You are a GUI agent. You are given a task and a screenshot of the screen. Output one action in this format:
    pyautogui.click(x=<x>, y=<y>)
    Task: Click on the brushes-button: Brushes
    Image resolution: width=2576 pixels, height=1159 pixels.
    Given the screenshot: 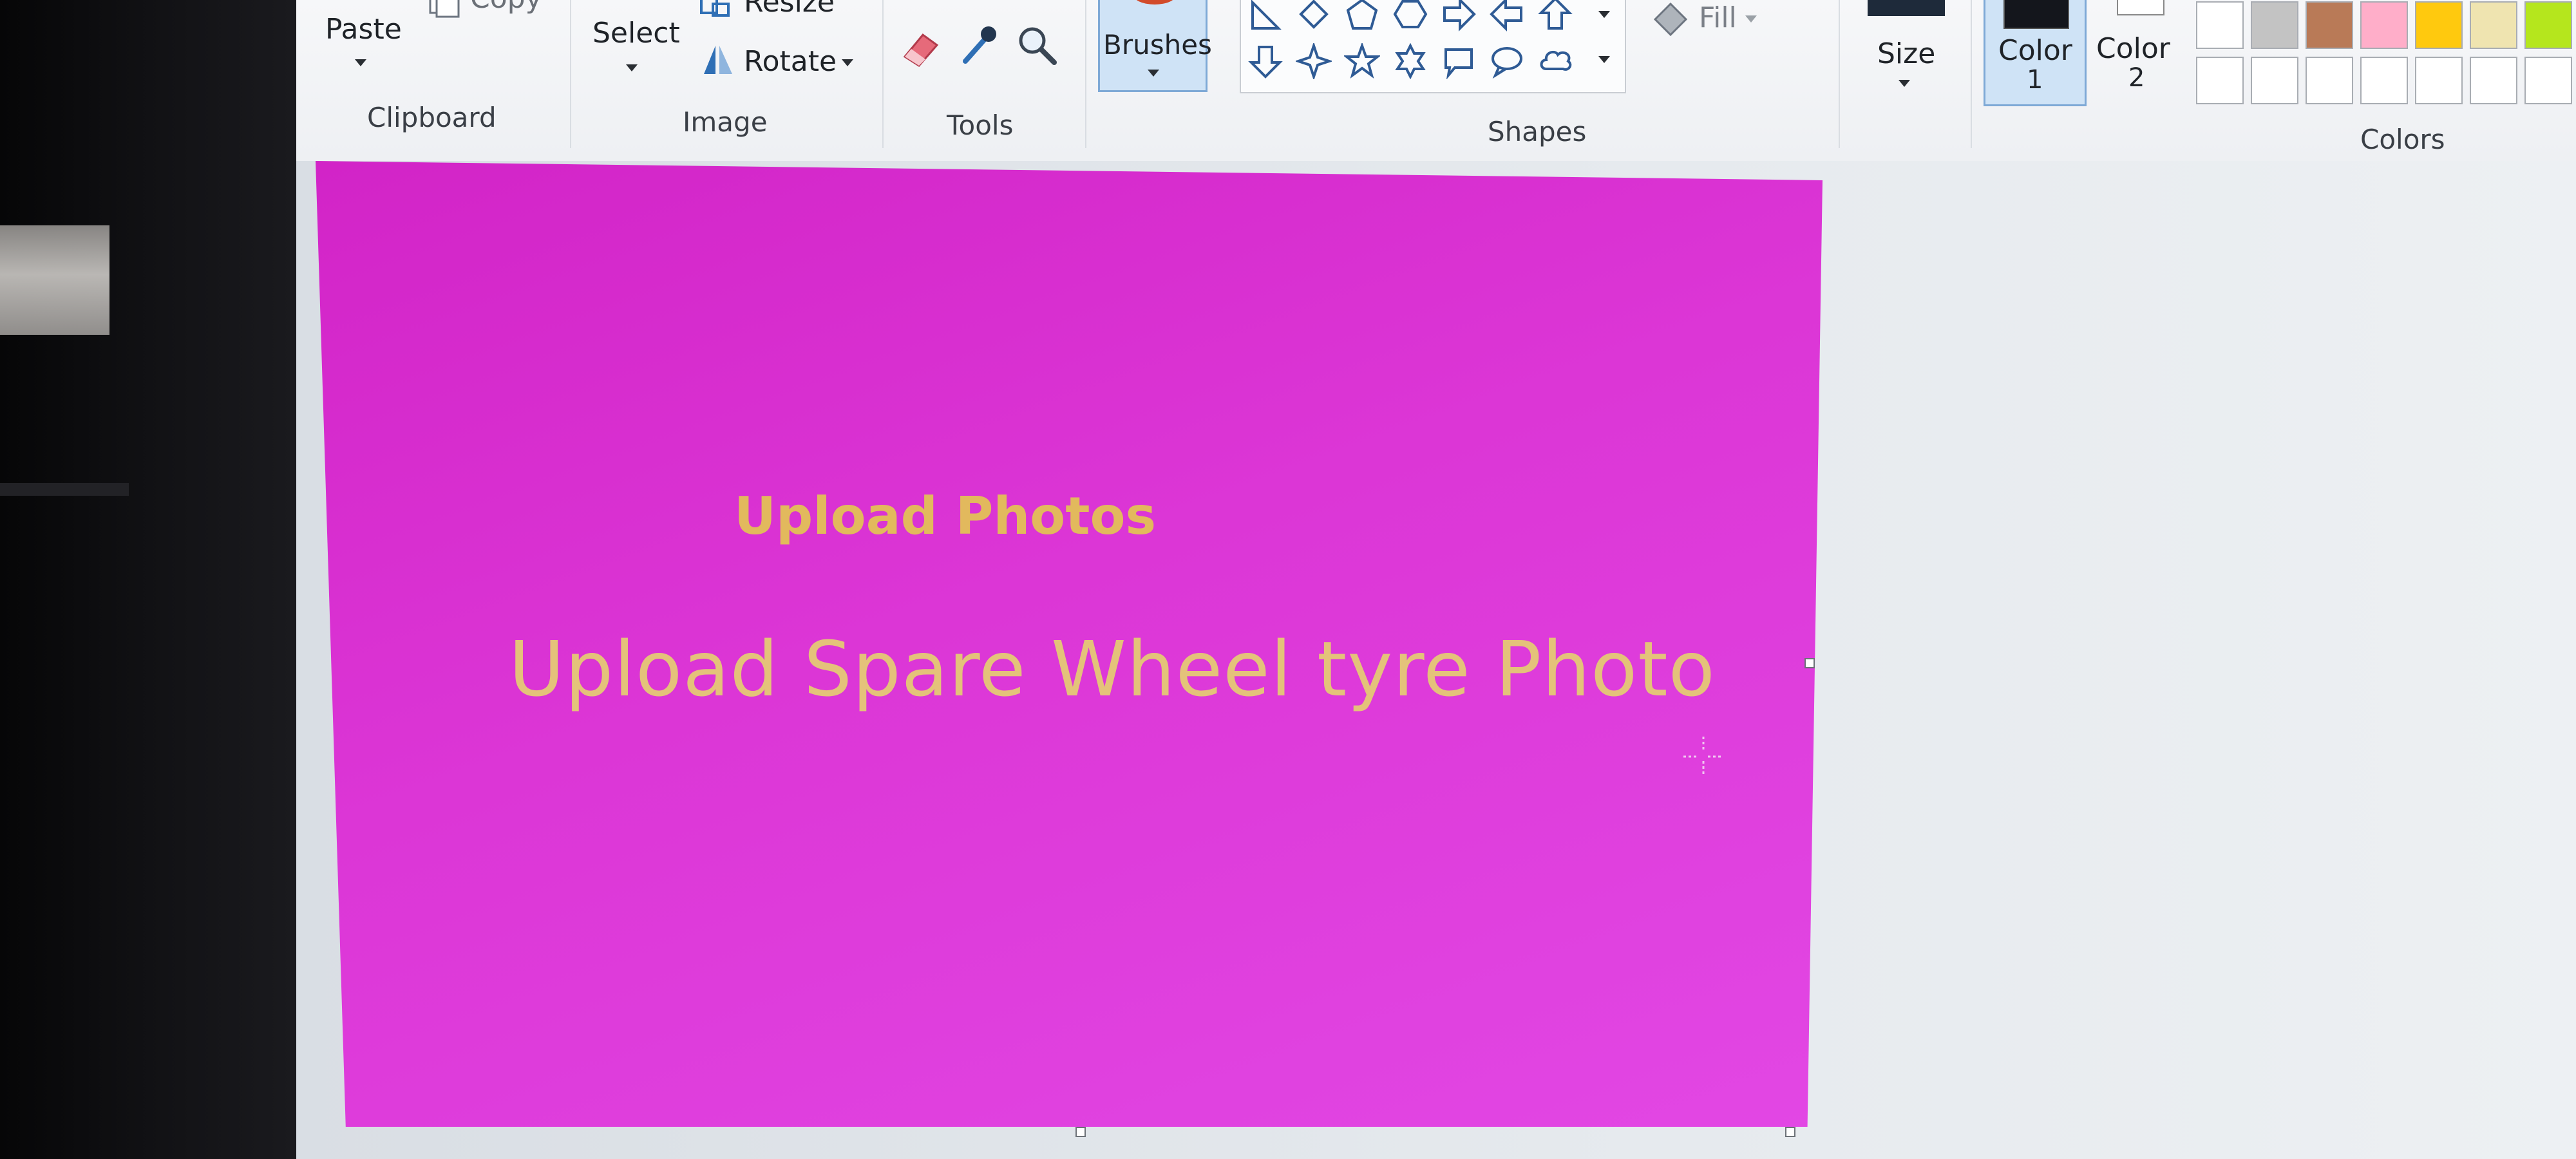 What is the action you would take?
    pyautogui.click(x=1155, y=46)
    